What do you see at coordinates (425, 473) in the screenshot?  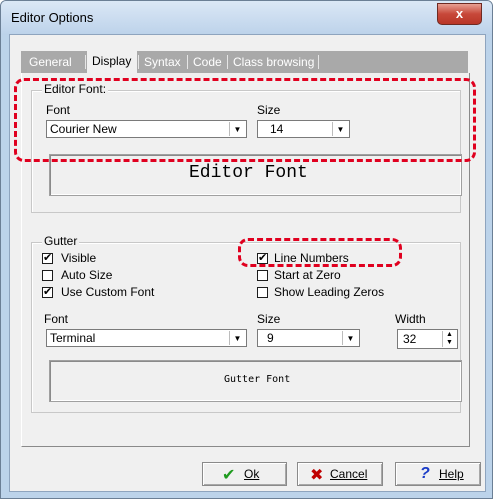 I see `question-mark-icon: ?` at bounding box center [425, 473].